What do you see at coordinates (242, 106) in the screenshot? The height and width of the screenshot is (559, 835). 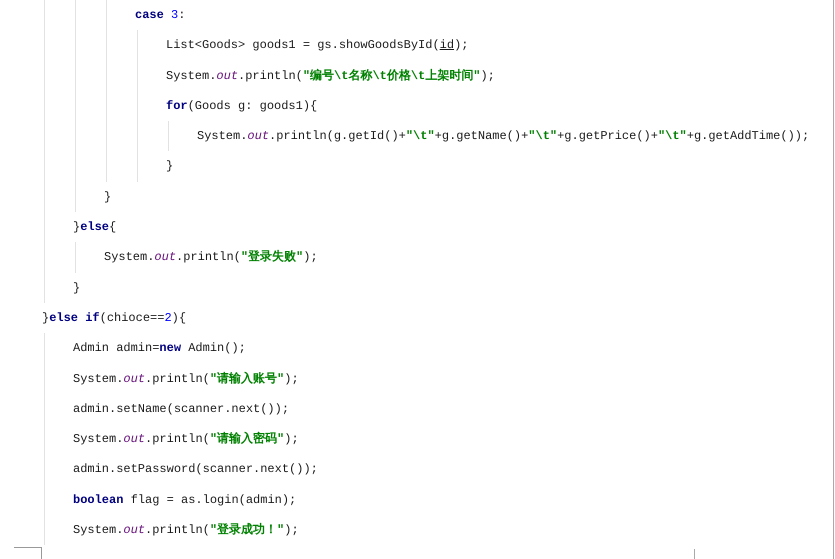 I see `code-line: for(Goods g: goods1){` at bounding box center [242, 106].